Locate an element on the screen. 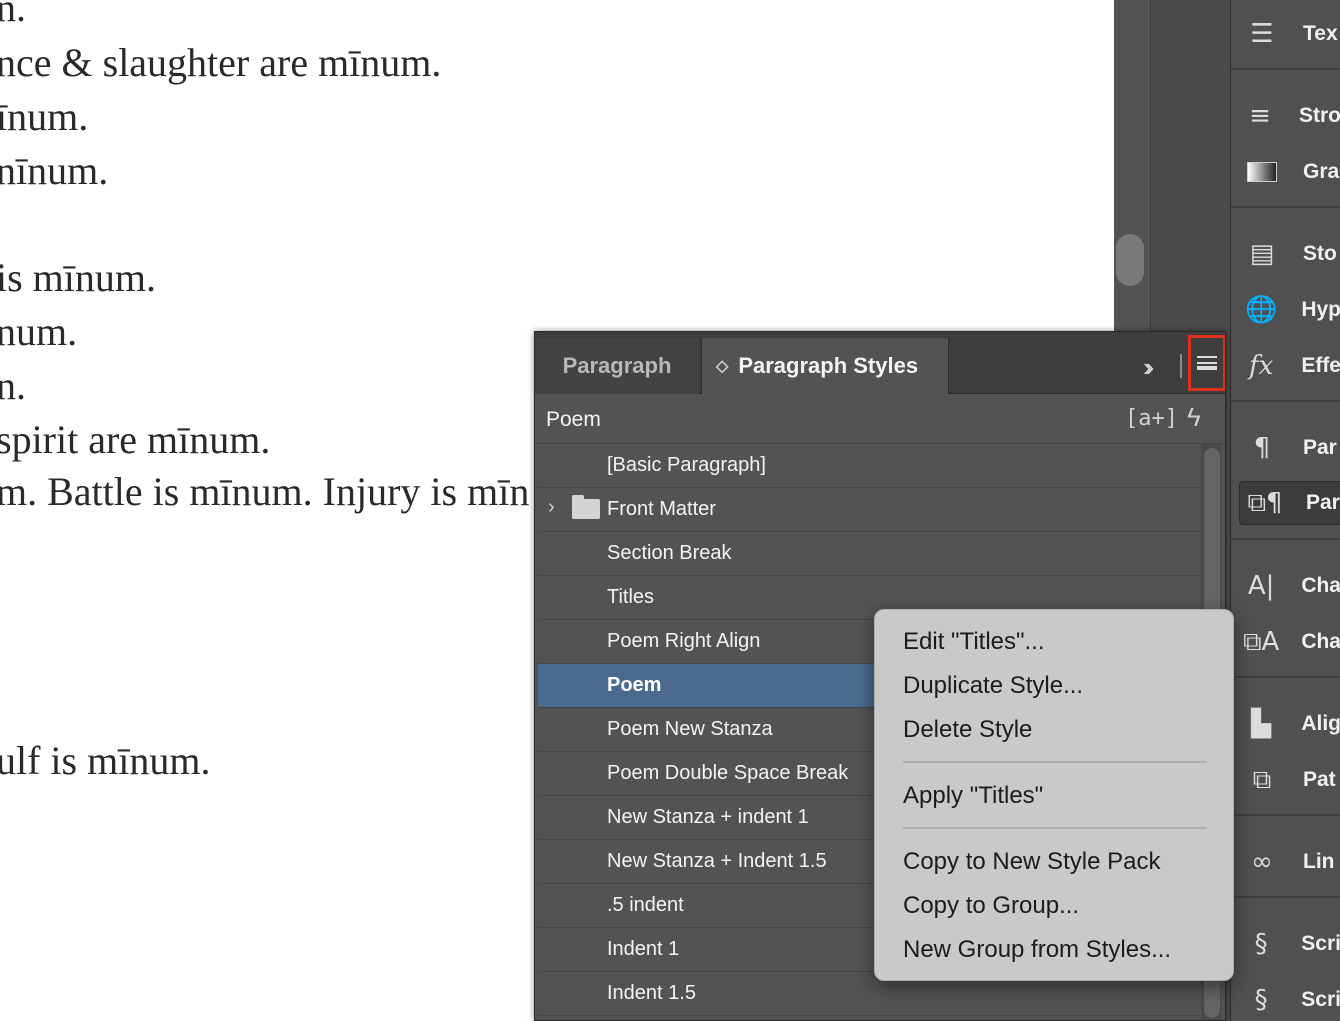  clear-overrides-icon: [a+] is located at coordinates (1151, 418).